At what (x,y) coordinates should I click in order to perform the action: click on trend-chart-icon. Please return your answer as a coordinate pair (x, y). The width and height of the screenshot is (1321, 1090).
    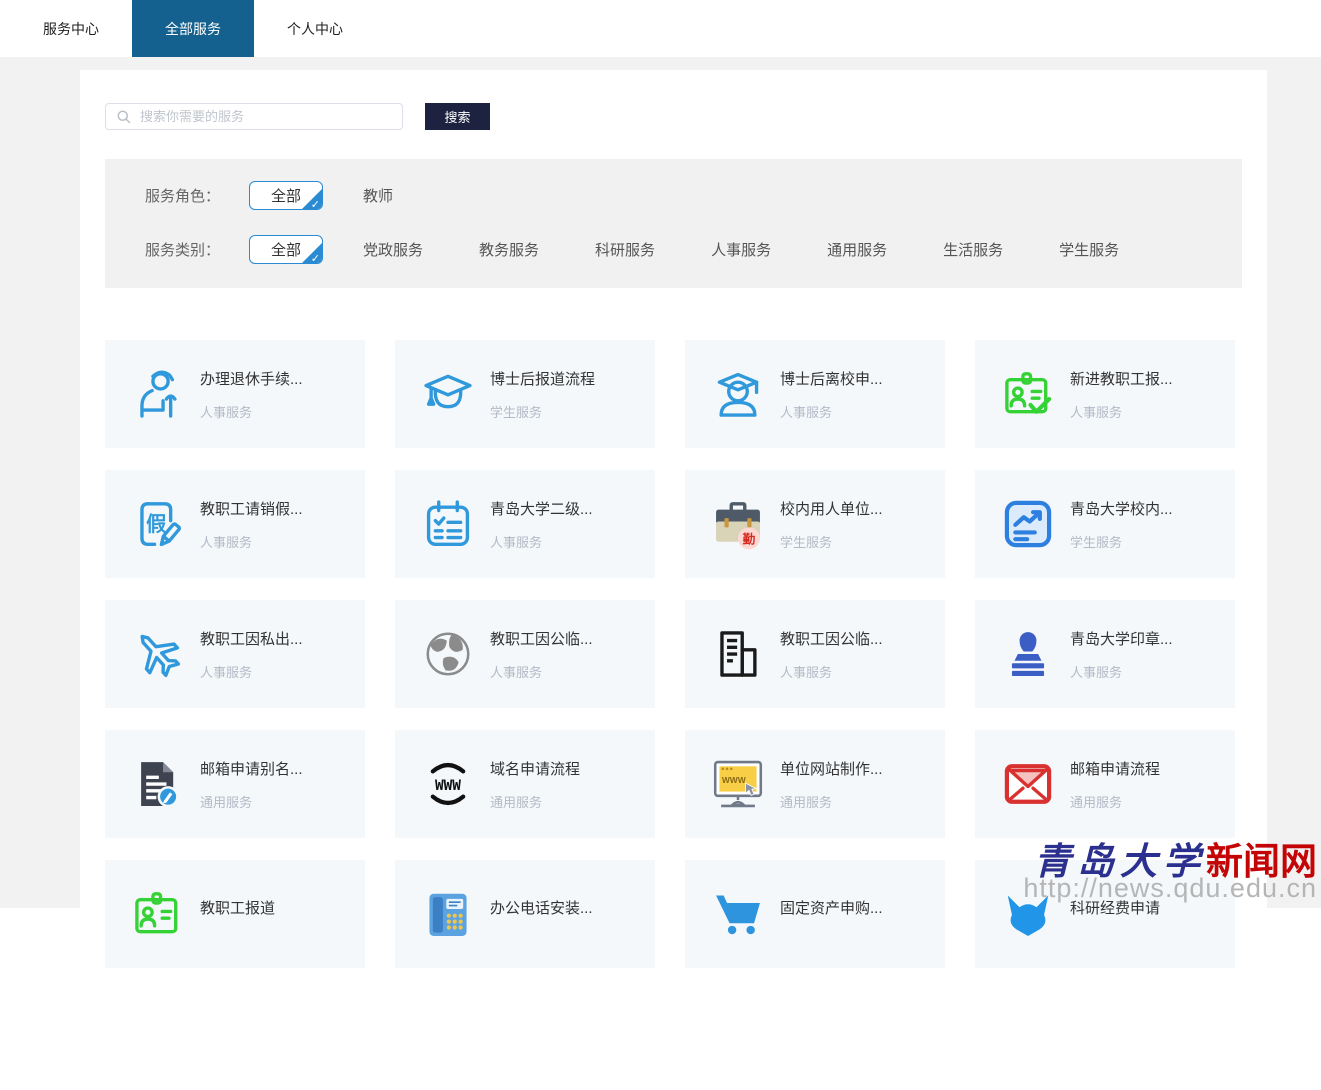
    Looking at the image, I should click on (1028, 524).